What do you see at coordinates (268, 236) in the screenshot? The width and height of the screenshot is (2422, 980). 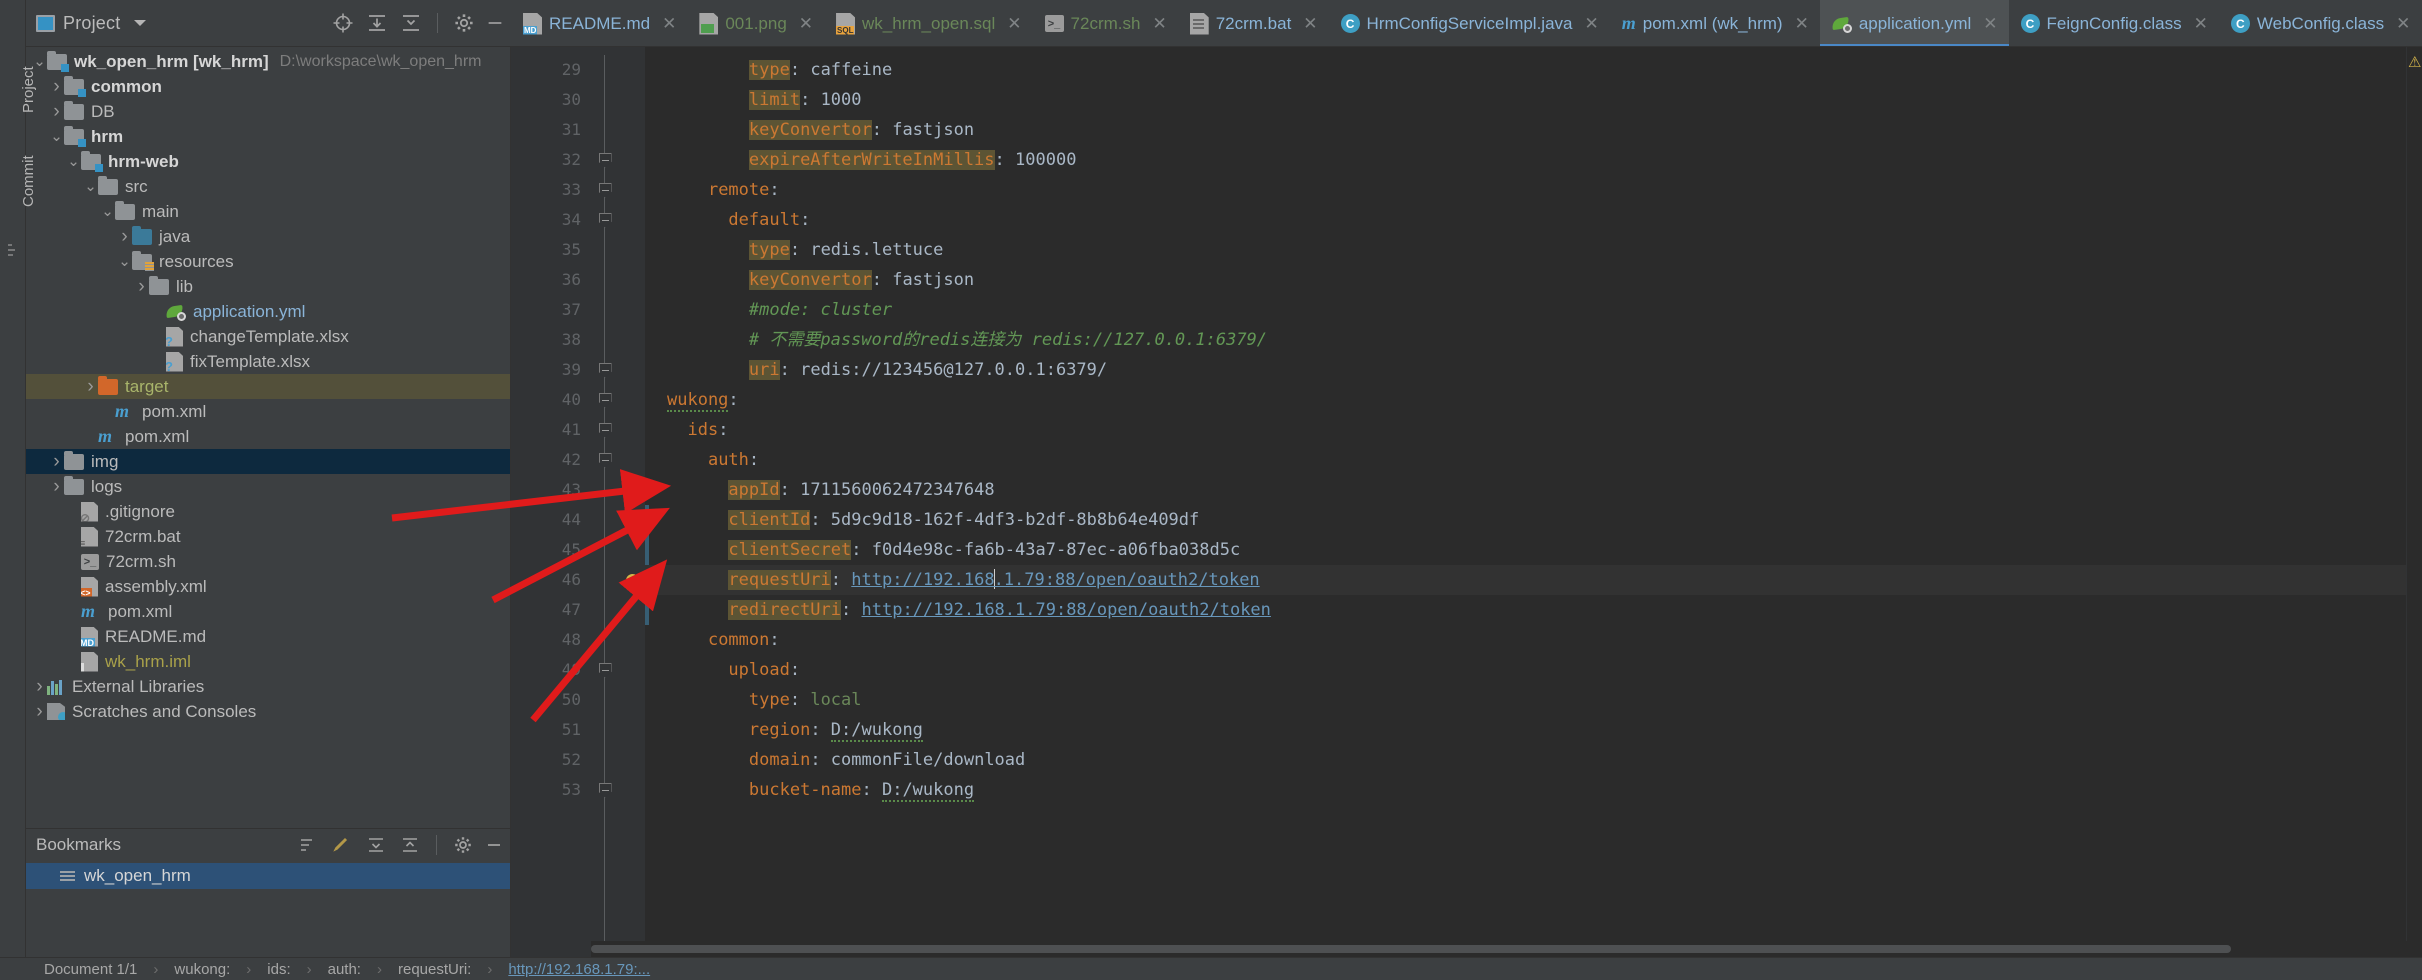 I see `tree-item-java: › java` at bounding box center [268, 236].